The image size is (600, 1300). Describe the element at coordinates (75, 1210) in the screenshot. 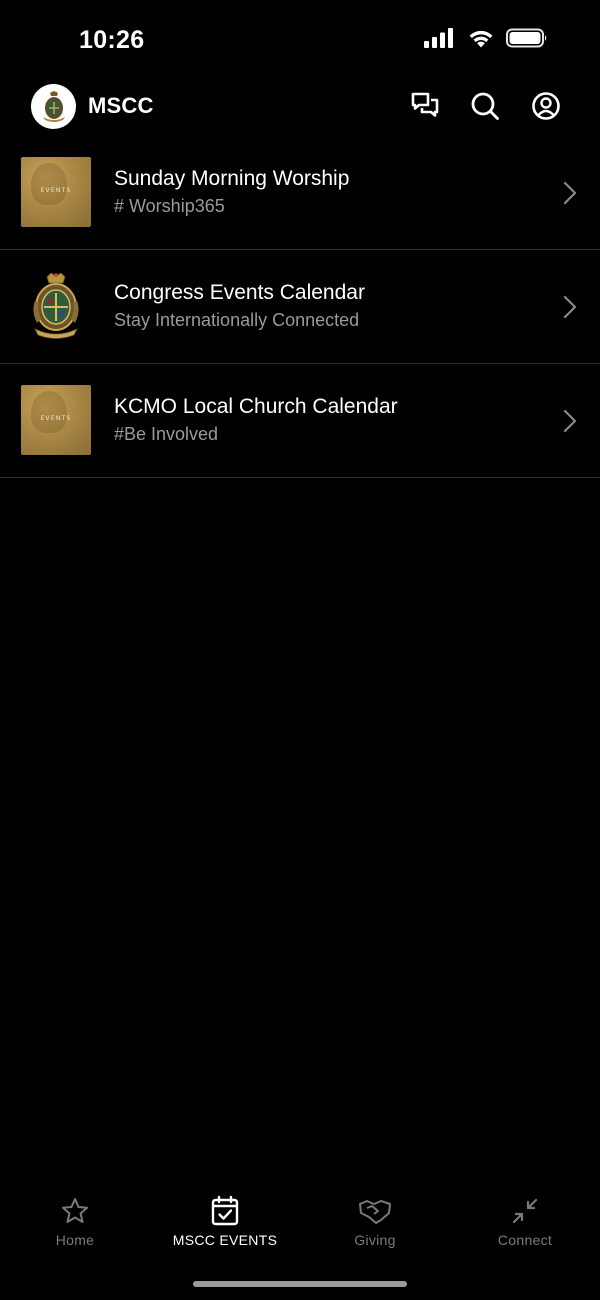

I see `star-icon` at that location.